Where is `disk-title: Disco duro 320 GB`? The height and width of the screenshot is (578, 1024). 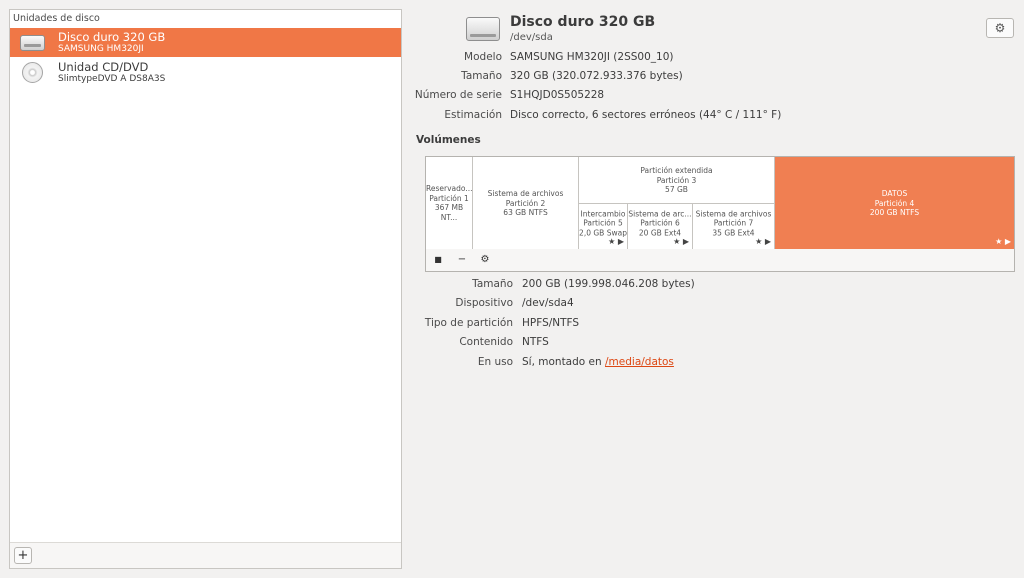
disk-title: Disco duro 320 GB is located at coordinates (583, 22).